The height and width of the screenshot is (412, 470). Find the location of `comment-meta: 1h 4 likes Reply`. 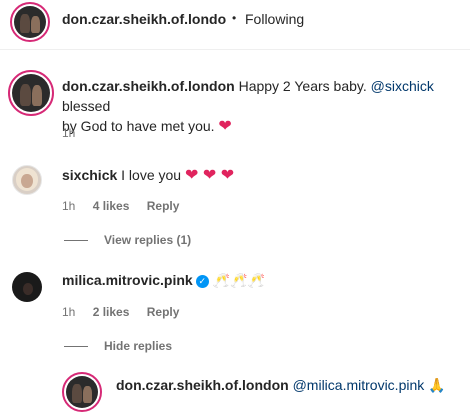

comment-meta: 1h 4 likes Reply is located at coordinates (127, 206).